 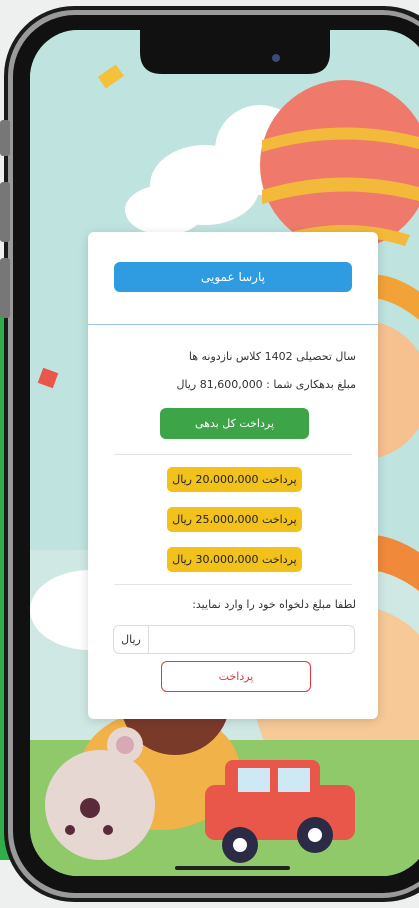 What do you see at coordinates (266, 384) in the screenshot?
I see `debt-amount-text: مبلغ بدهکاری شما : 81,600,000 ریال` at bounding box center [266, 384].